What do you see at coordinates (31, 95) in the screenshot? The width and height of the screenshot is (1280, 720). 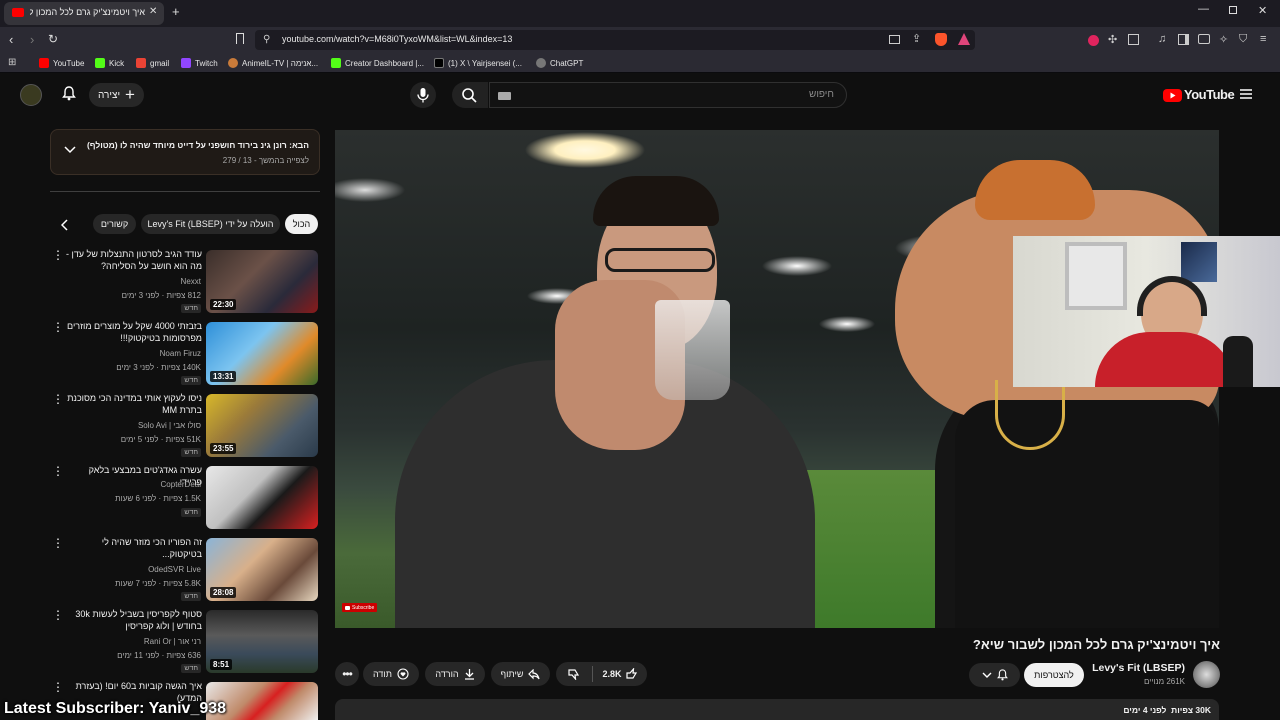 I see `avatar` at bounding box center [31, 95].